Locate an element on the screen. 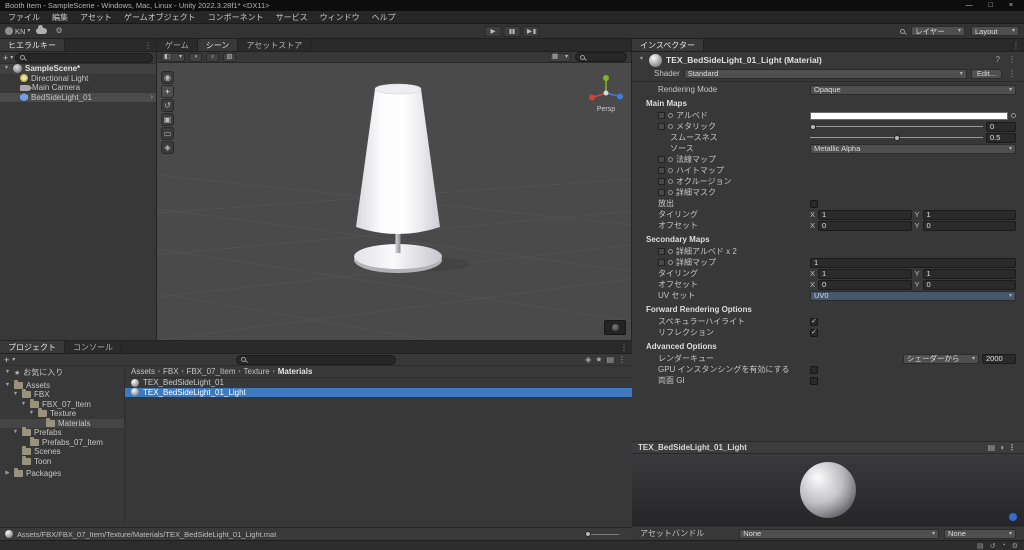 This screenshot has width=1024, height=550. preview-mode-icon: ▤ is located at coordinates (992, 447).